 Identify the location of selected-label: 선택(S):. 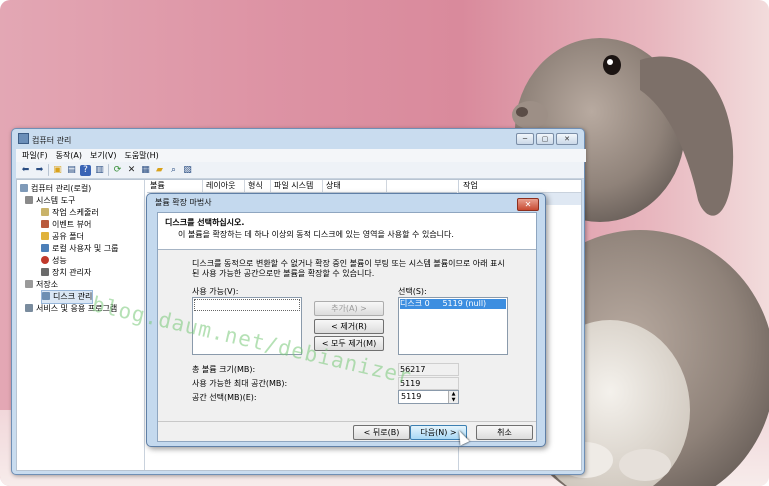
(412, 291).